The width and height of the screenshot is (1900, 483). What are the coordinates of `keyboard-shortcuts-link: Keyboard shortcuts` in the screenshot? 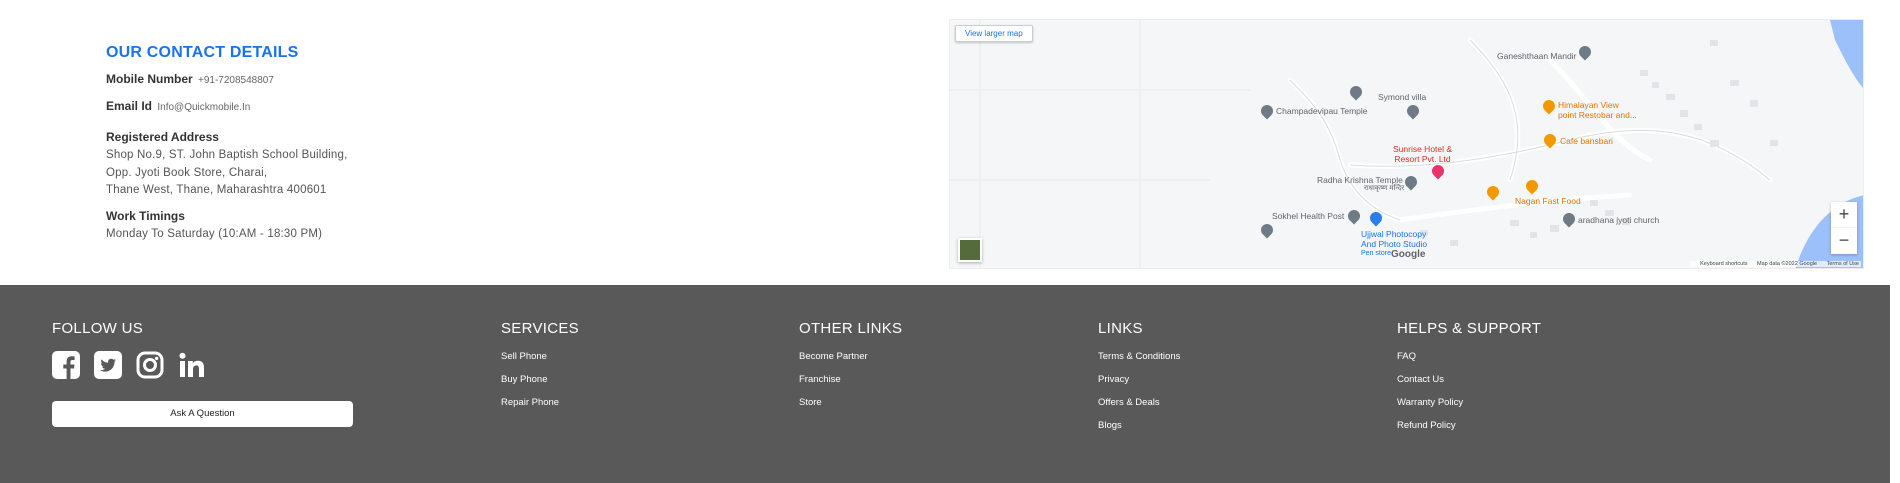 It's located at (1723, 264).